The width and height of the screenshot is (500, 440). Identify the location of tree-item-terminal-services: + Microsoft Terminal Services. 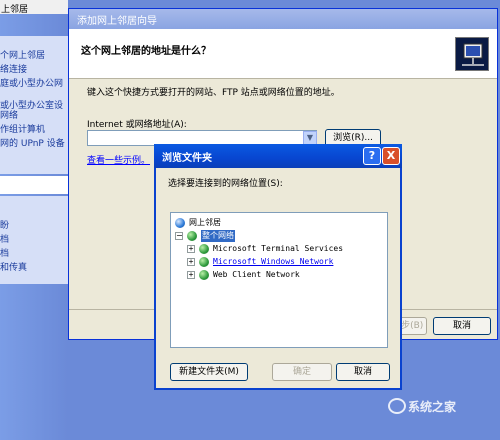
(285, 249).